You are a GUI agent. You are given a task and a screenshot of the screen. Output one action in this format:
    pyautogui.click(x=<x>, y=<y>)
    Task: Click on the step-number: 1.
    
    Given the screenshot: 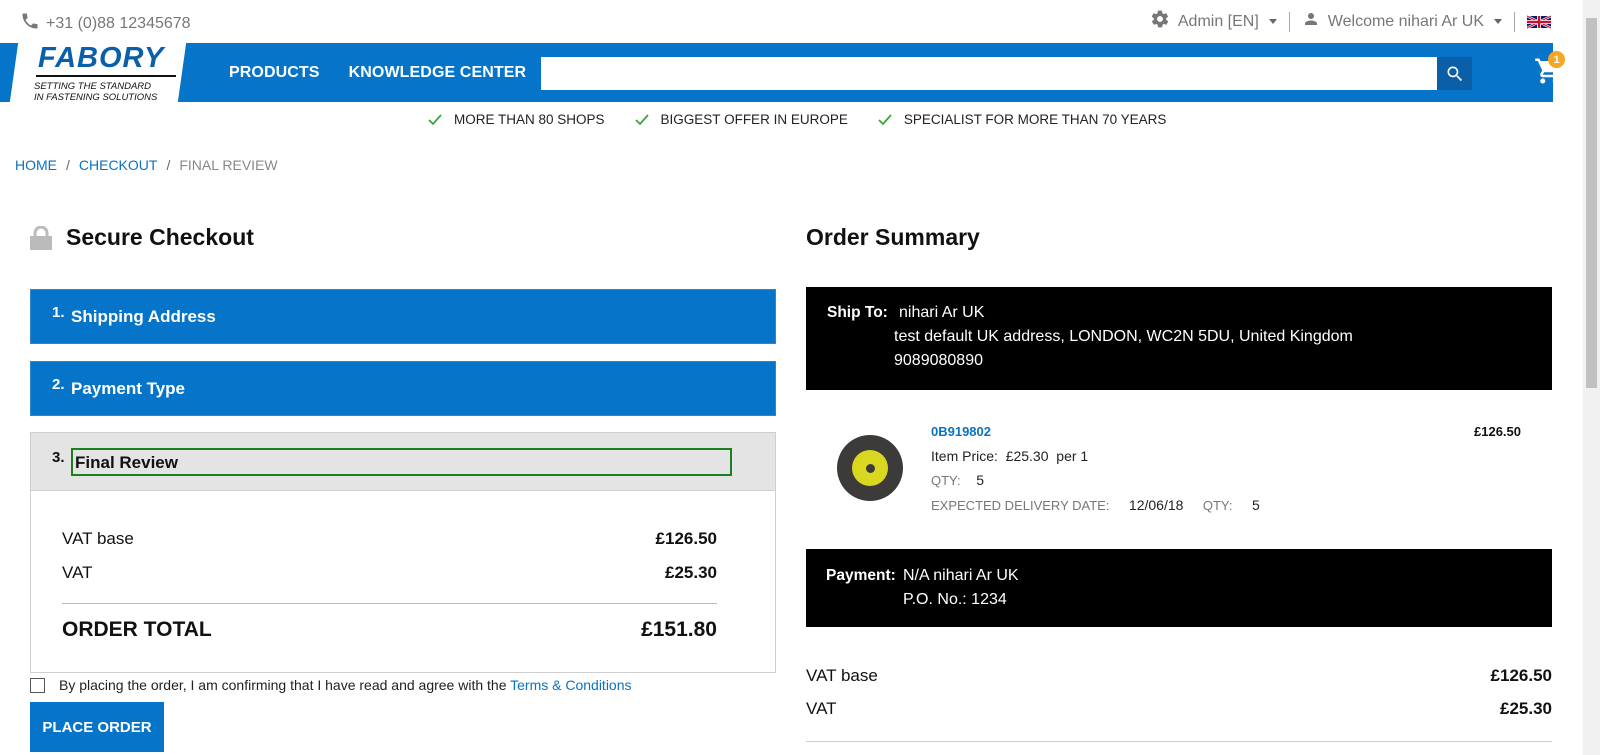 What is the action you would take?
    pyautogui.click(x=58, y=312)
    